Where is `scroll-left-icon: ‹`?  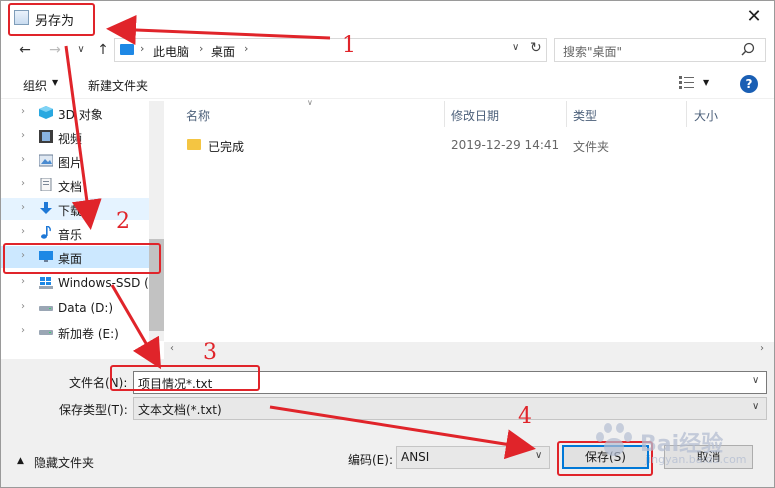 scroll-left-icon: ‹ is located at coordinates (172, 348).